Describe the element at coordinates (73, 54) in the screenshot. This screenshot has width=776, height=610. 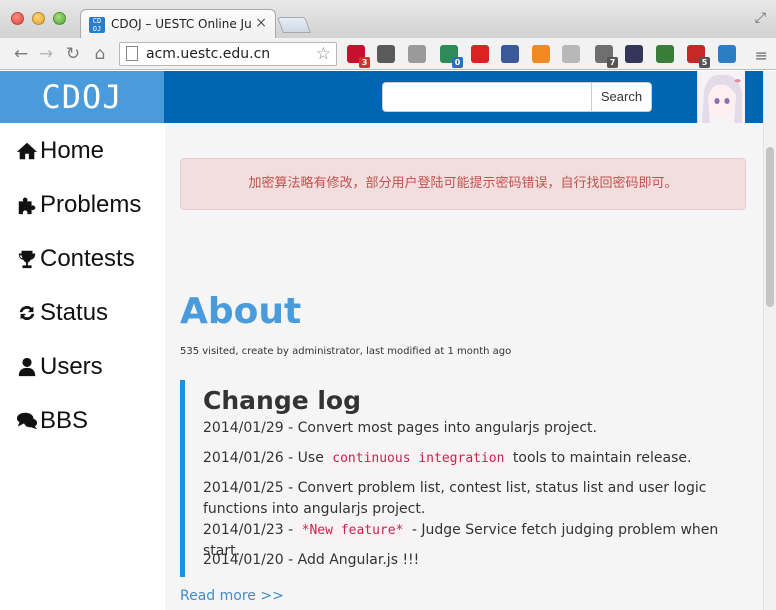
I see `reload-icon: ↻` at that location.